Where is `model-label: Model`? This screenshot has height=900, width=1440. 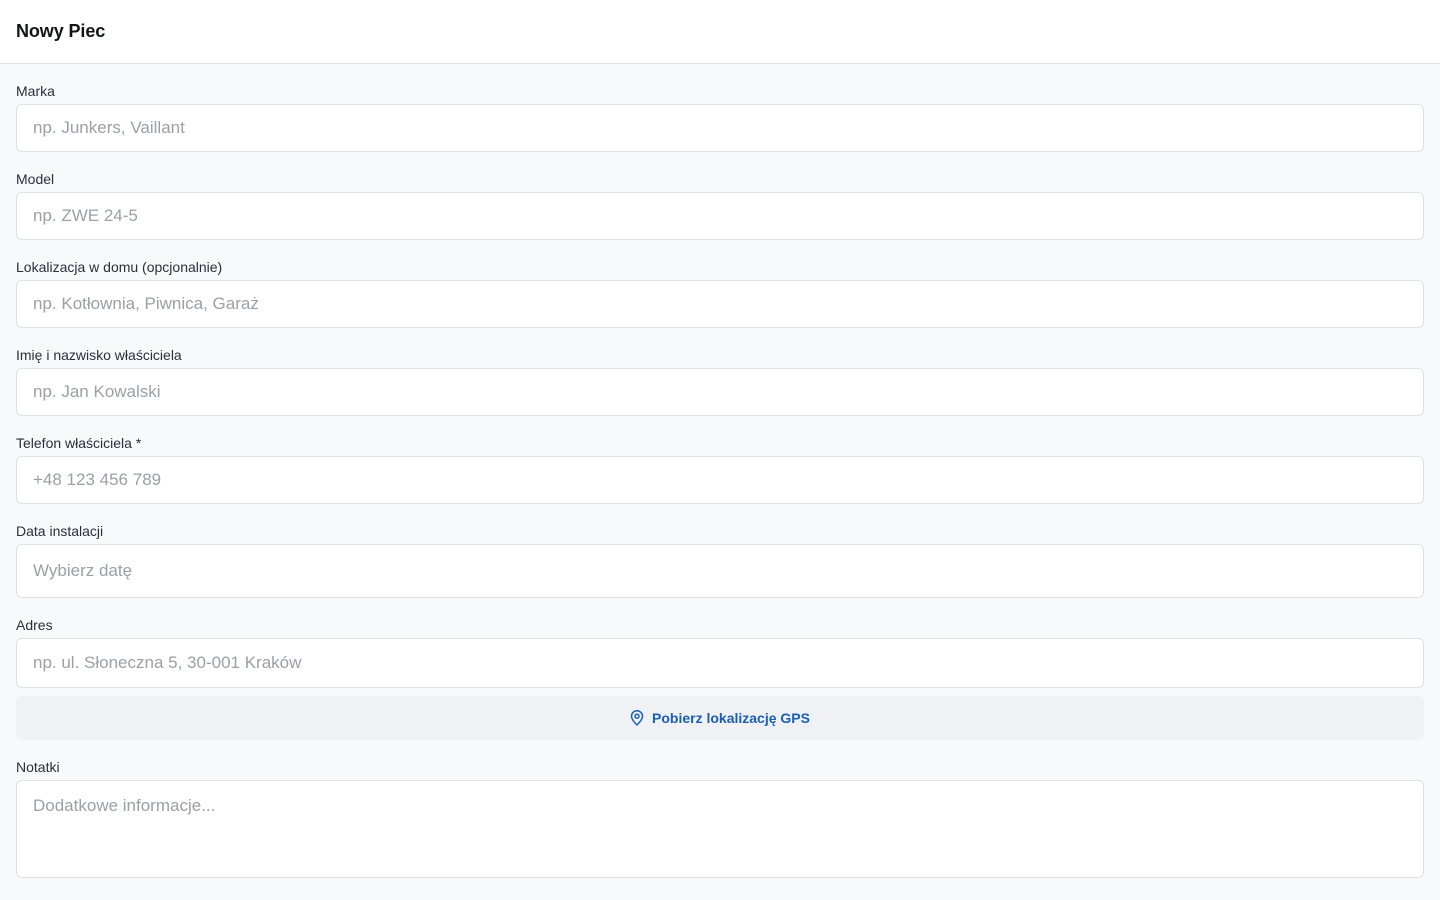 model-label: Model is located at coordinates (35, 179).